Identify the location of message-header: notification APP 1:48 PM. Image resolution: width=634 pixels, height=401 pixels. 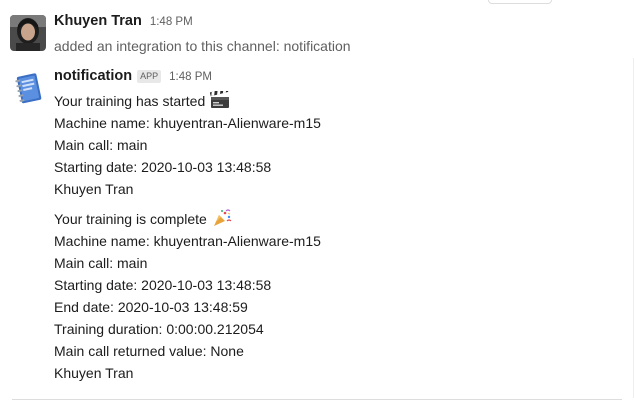
(341, 79).